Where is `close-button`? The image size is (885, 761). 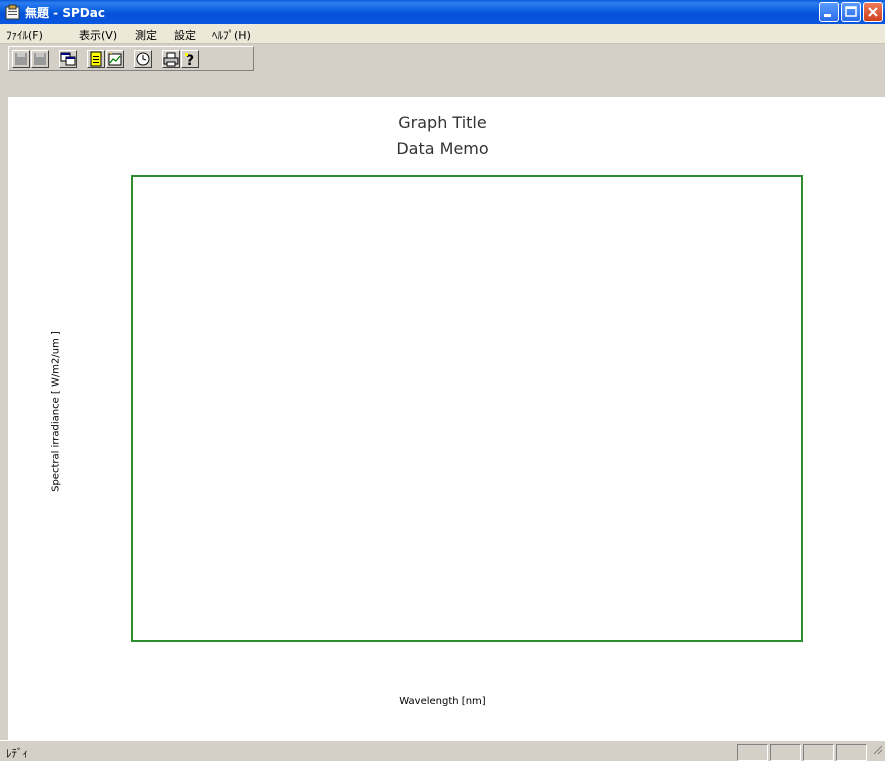
close-button is located at coordinates (873, 12).